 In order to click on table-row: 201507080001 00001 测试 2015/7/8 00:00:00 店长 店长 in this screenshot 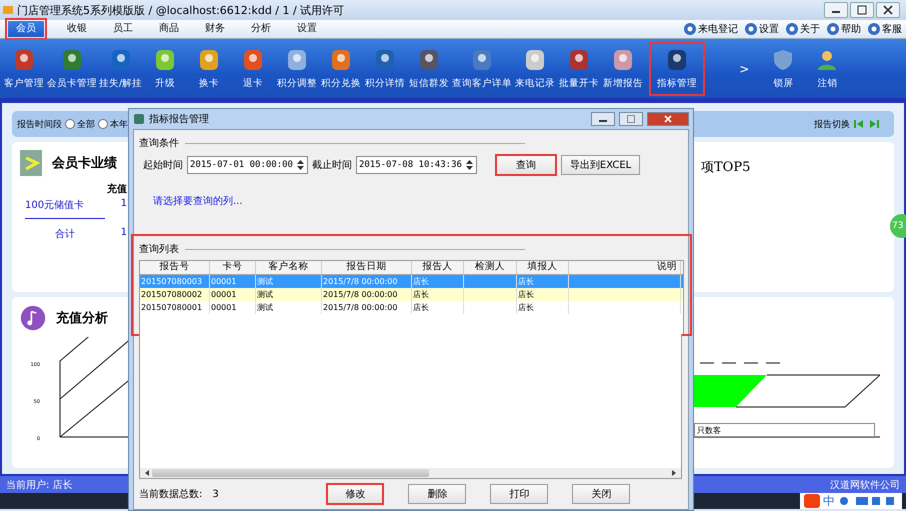, I will do `click(411, 307)`.